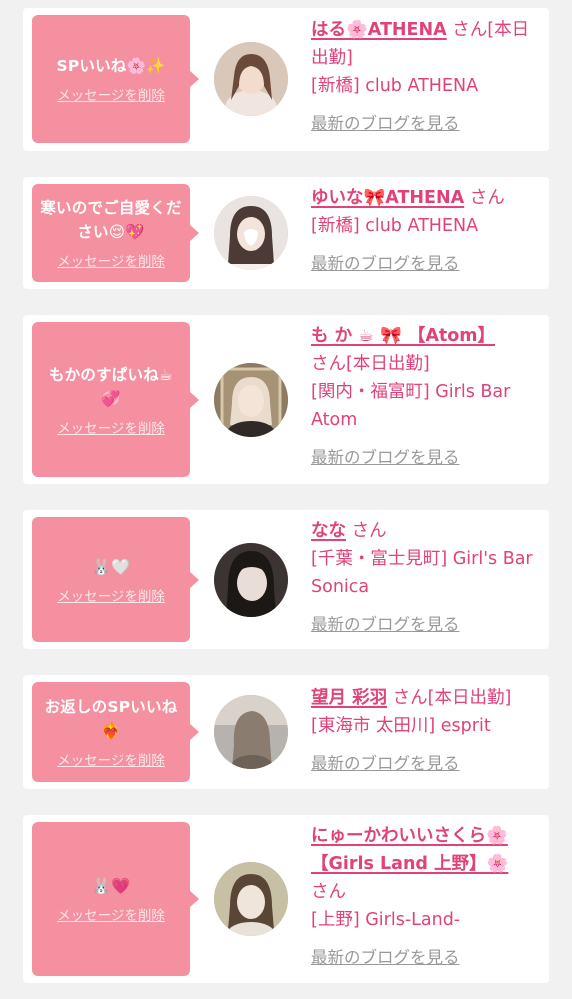 The width and height of the screenshot is (572, 999). Describe the element at coordinates (386, 920) in the screenshot. I see `shop-name: [上野] Girls-Land-` at that location.